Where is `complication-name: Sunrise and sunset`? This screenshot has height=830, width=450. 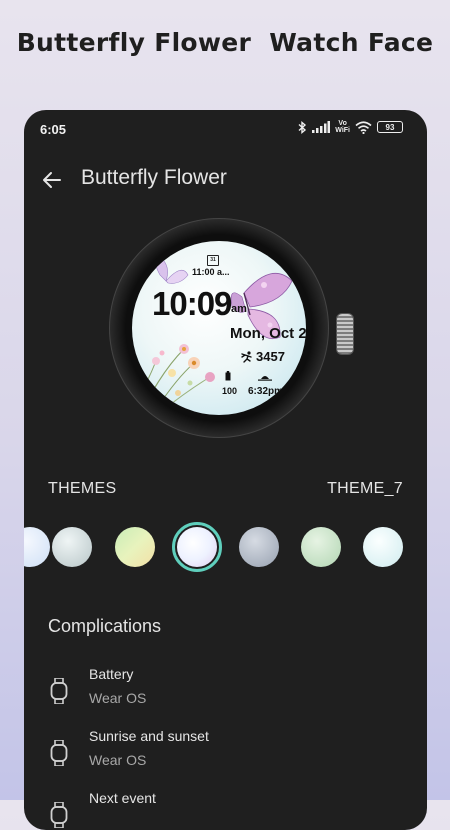
complication-name: Sunrise and sunset is located at coordinates (149, 736).